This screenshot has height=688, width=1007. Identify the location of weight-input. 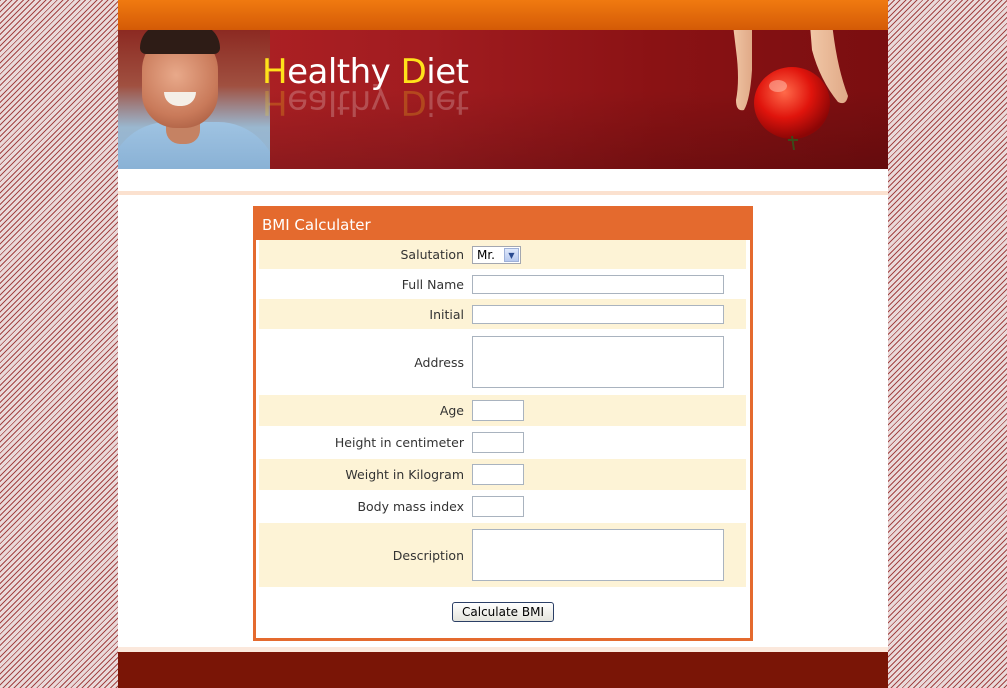
(498, 474).